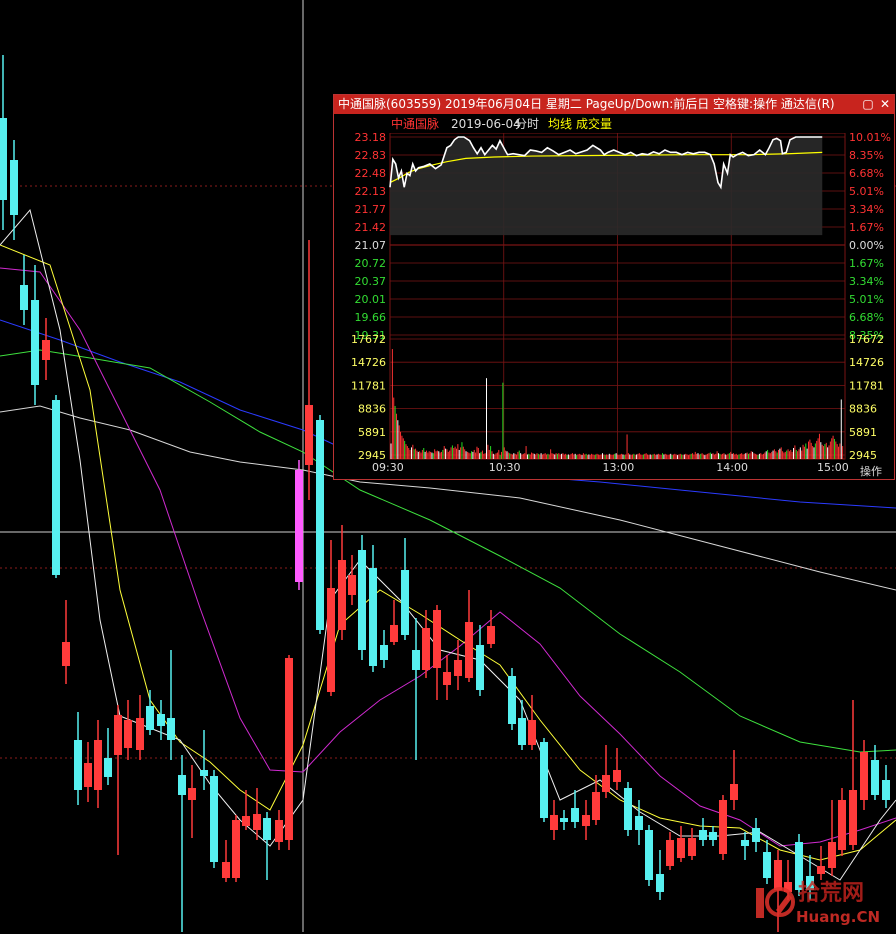 The height and width of the screenshot is (934, 896). Describe the element at coordinates (486, 124) in the screenshot. I see `chart-date: 2019-06-04` at that location.